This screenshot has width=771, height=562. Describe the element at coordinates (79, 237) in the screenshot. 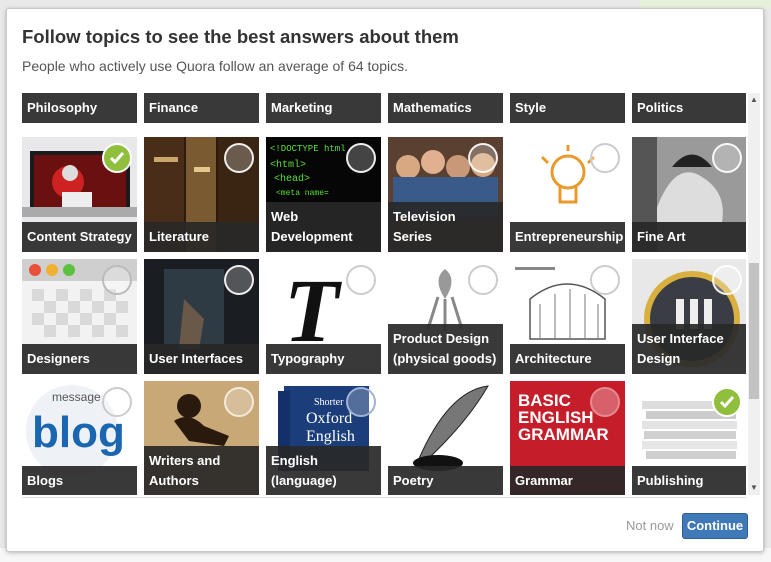

I see `topic-label: Content Strategy` at that location.